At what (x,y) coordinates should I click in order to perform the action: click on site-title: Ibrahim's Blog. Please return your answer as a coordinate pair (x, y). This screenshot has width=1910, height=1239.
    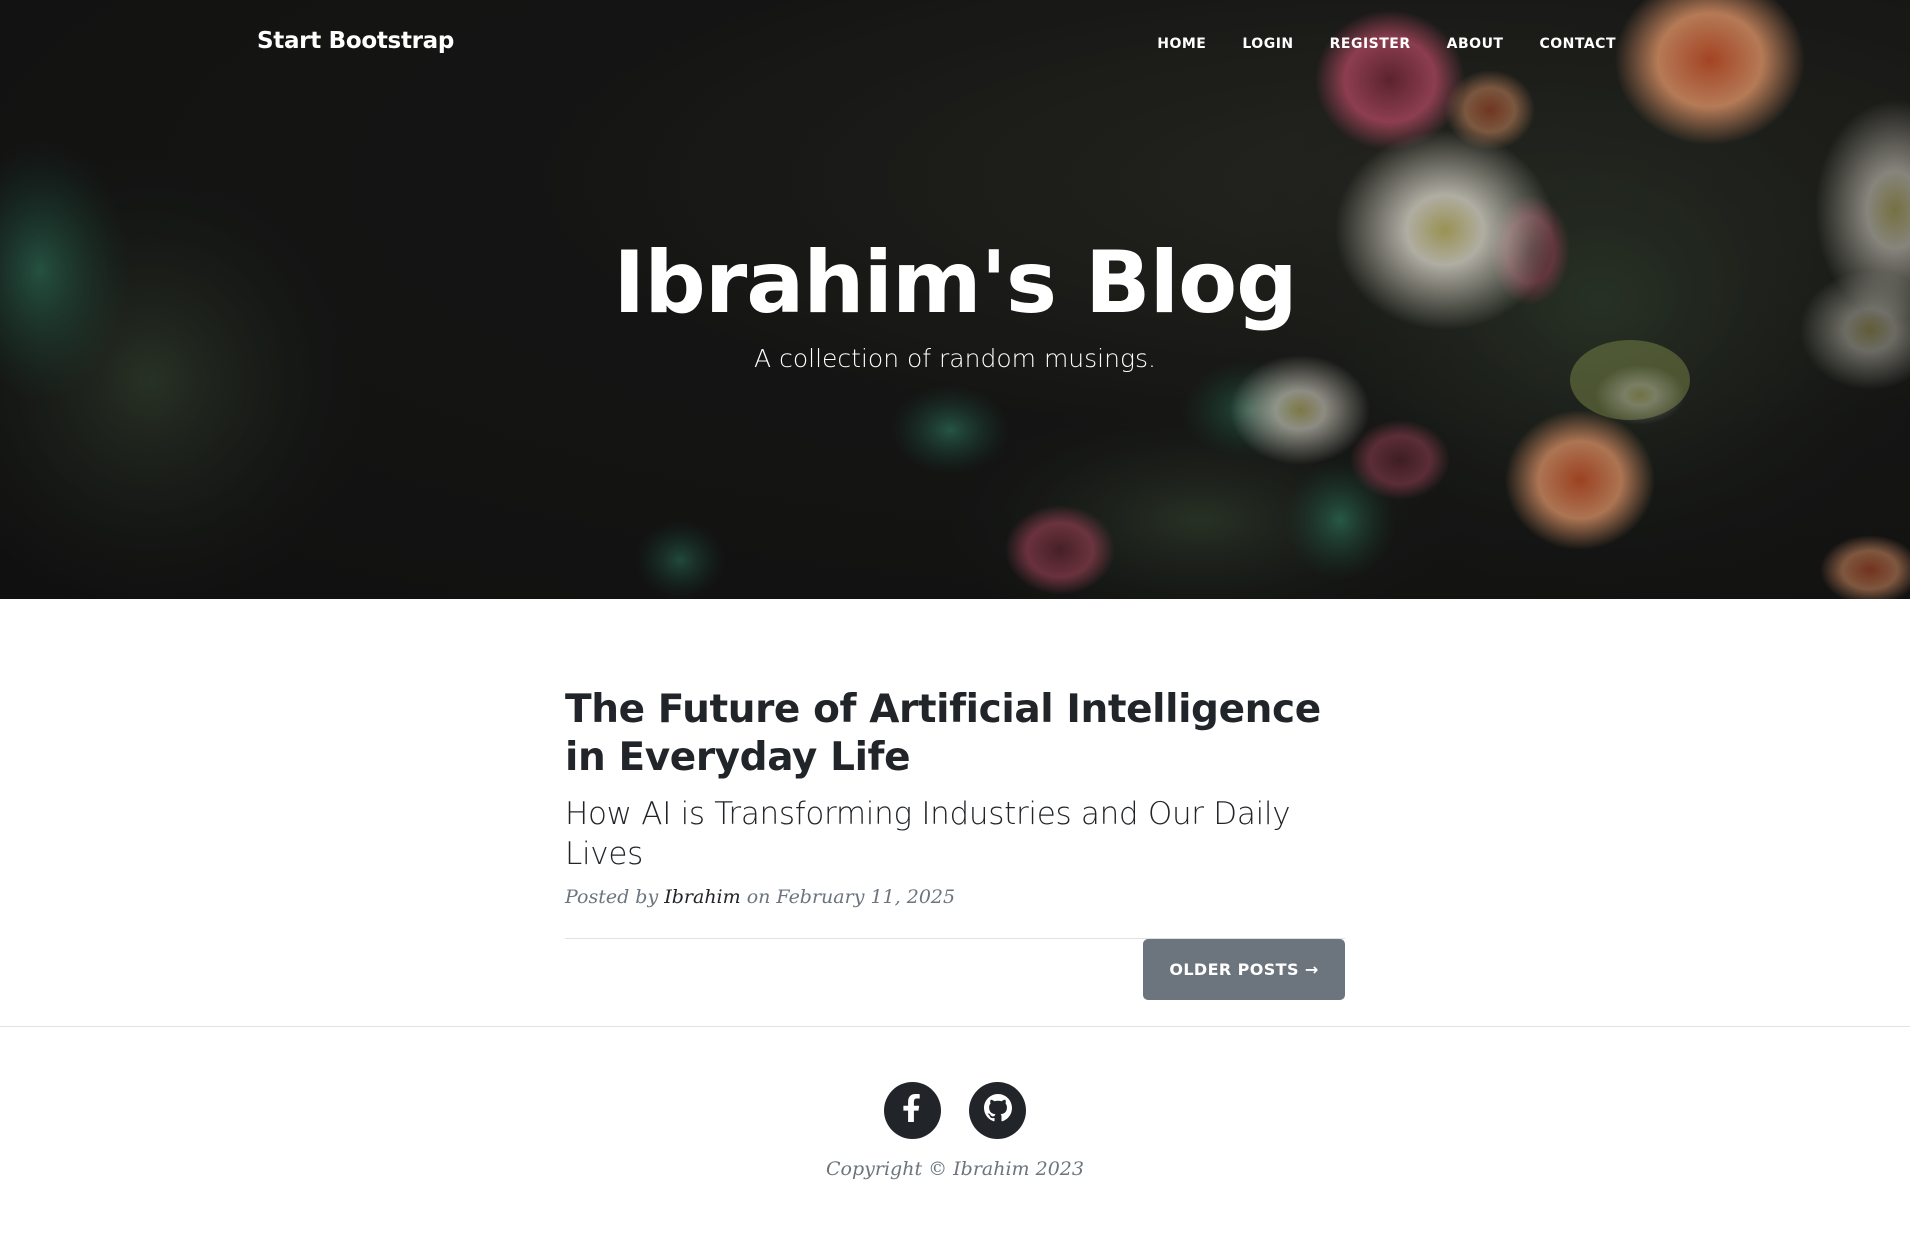
    Looking at the image, I should click on (955, 283).